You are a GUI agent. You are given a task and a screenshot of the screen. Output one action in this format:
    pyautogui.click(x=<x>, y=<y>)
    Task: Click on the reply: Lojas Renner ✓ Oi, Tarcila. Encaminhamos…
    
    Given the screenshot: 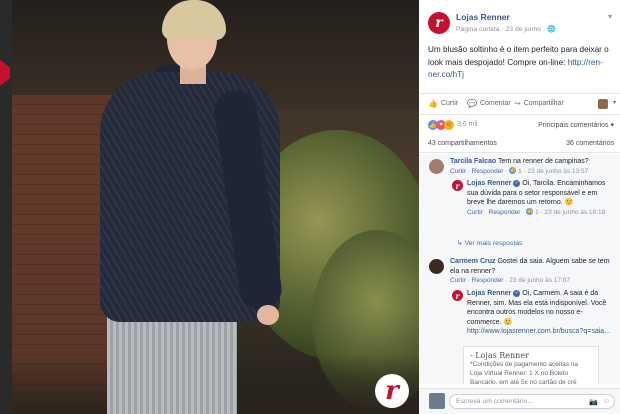 What is the action you would take?
    pyautogui.click(x=536, y=197)
    